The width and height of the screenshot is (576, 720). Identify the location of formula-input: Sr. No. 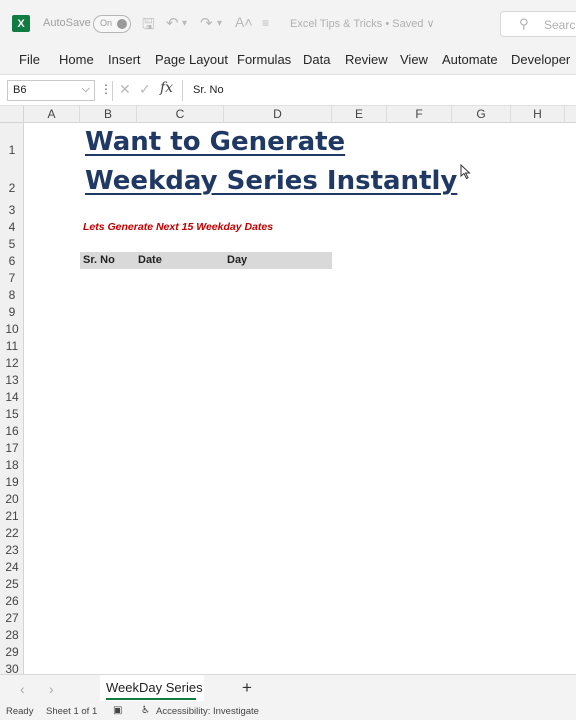
(379, 90).